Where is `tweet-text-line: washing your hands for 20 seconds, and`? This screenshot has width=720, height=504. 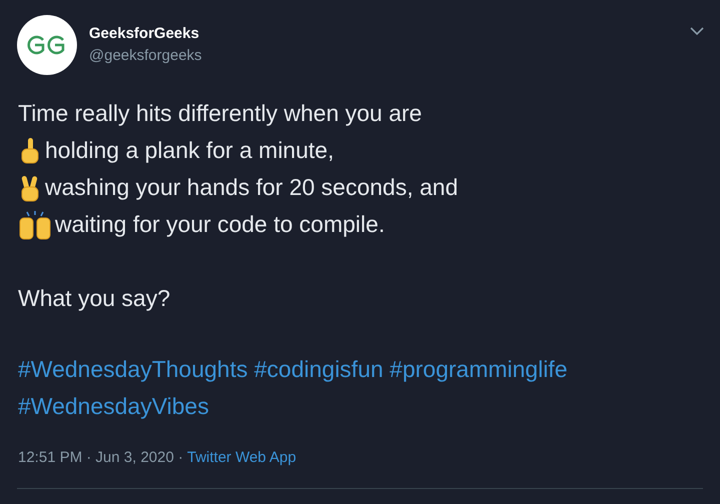 tweet-text-line: washing your hands for 20 seconds, and is located at coordinates (251, 187).